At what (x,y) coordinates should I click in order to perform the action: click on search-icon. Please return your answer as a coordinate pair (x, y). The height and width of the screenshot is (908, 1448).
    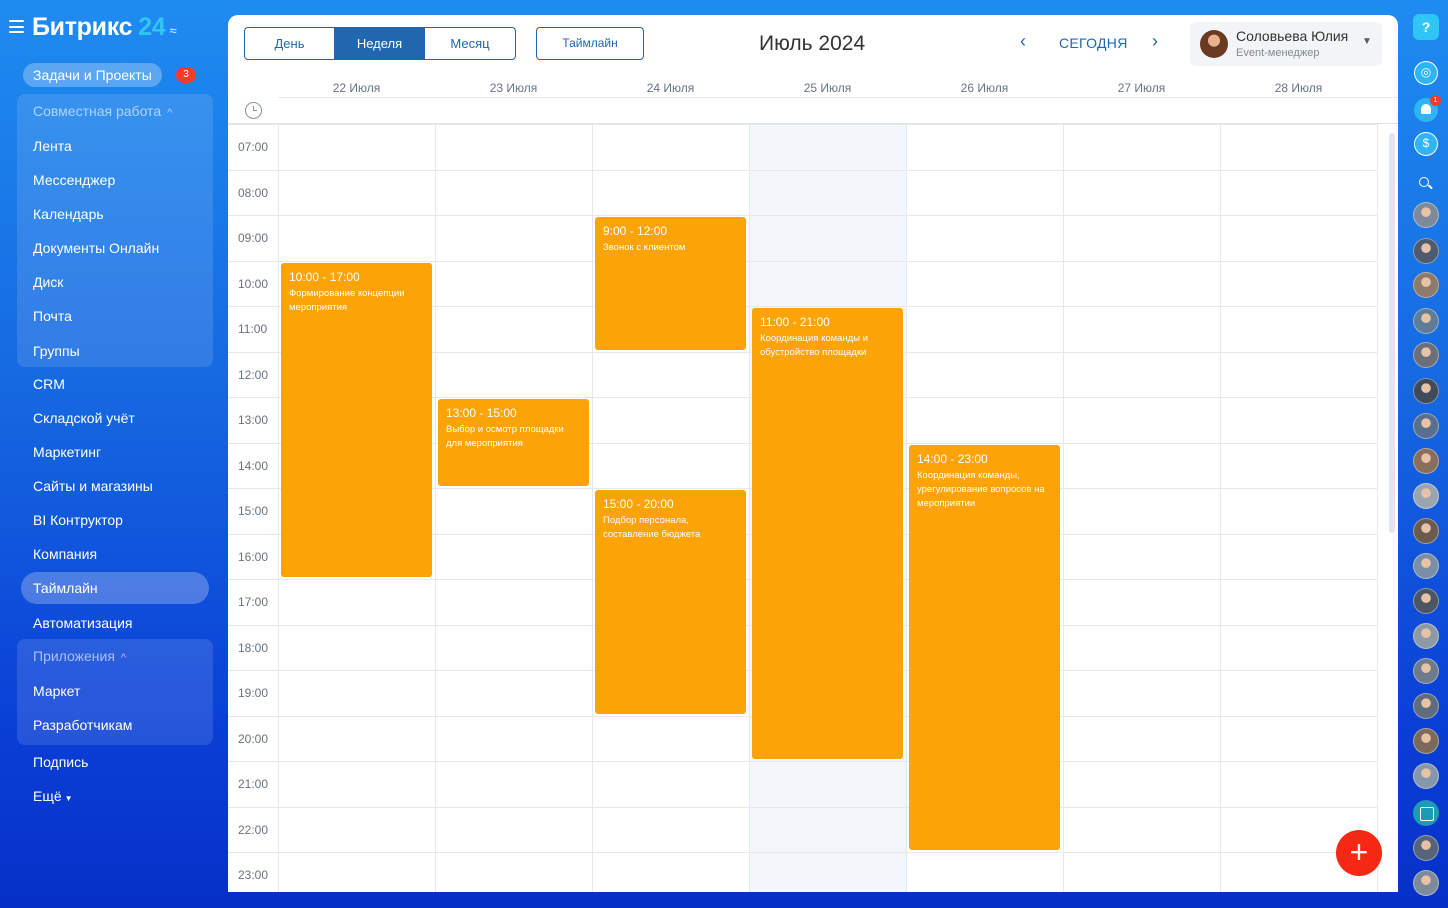
    Looking at the image, I should click on (1424, 182).